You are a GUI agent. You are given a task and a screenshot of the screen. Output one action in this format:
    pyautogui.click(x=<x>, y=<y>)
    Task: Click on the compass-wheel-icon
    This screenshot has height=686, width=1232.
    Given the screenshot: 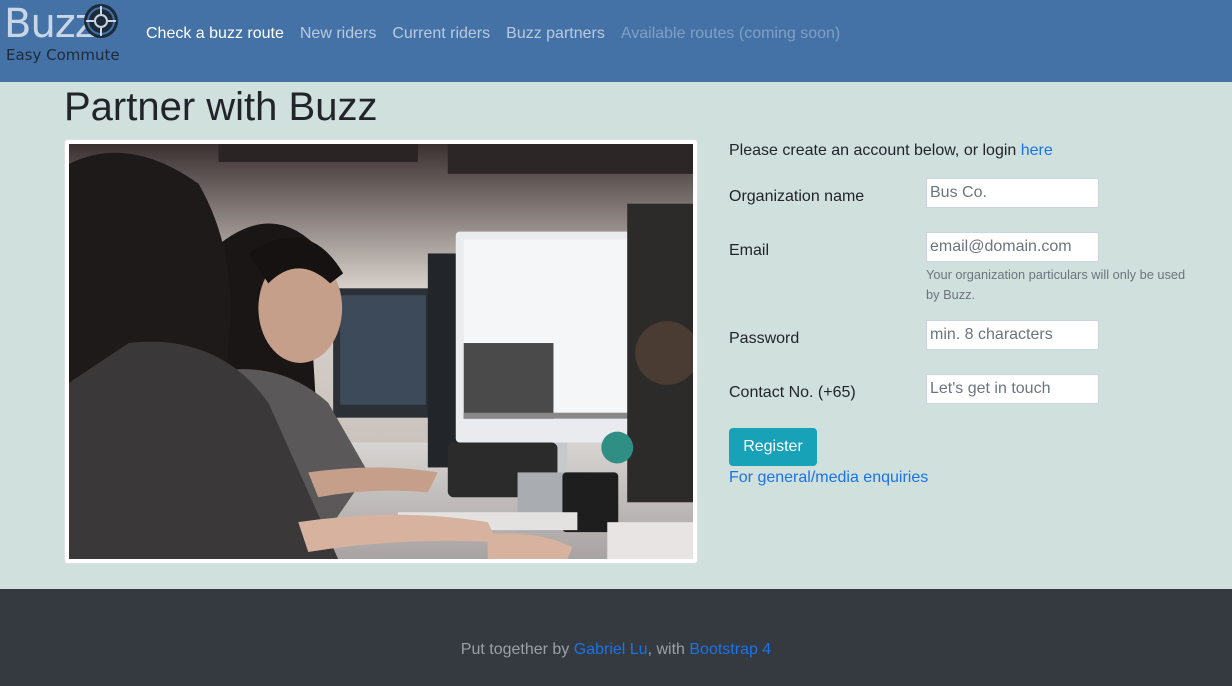 What is the action you would take?
    pyautogui.click(x=101, y=21)
    